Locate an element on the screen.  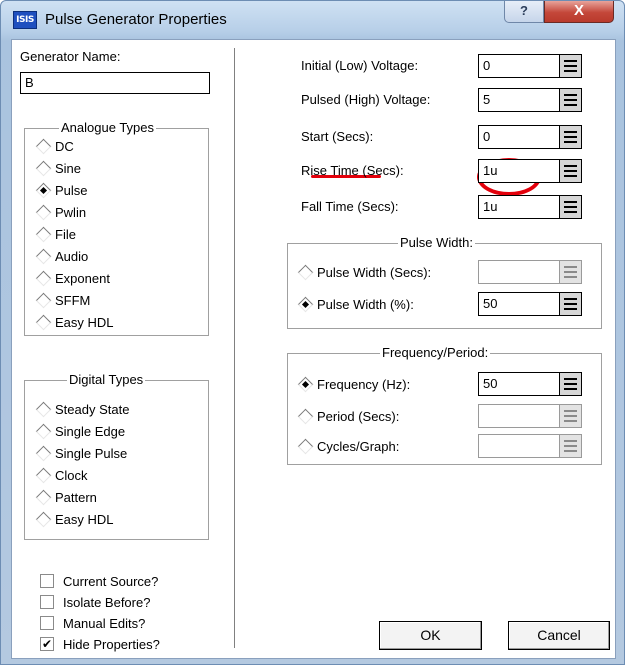
radio-analogue-sffm: SFFM is located at coordinates (61, 300).